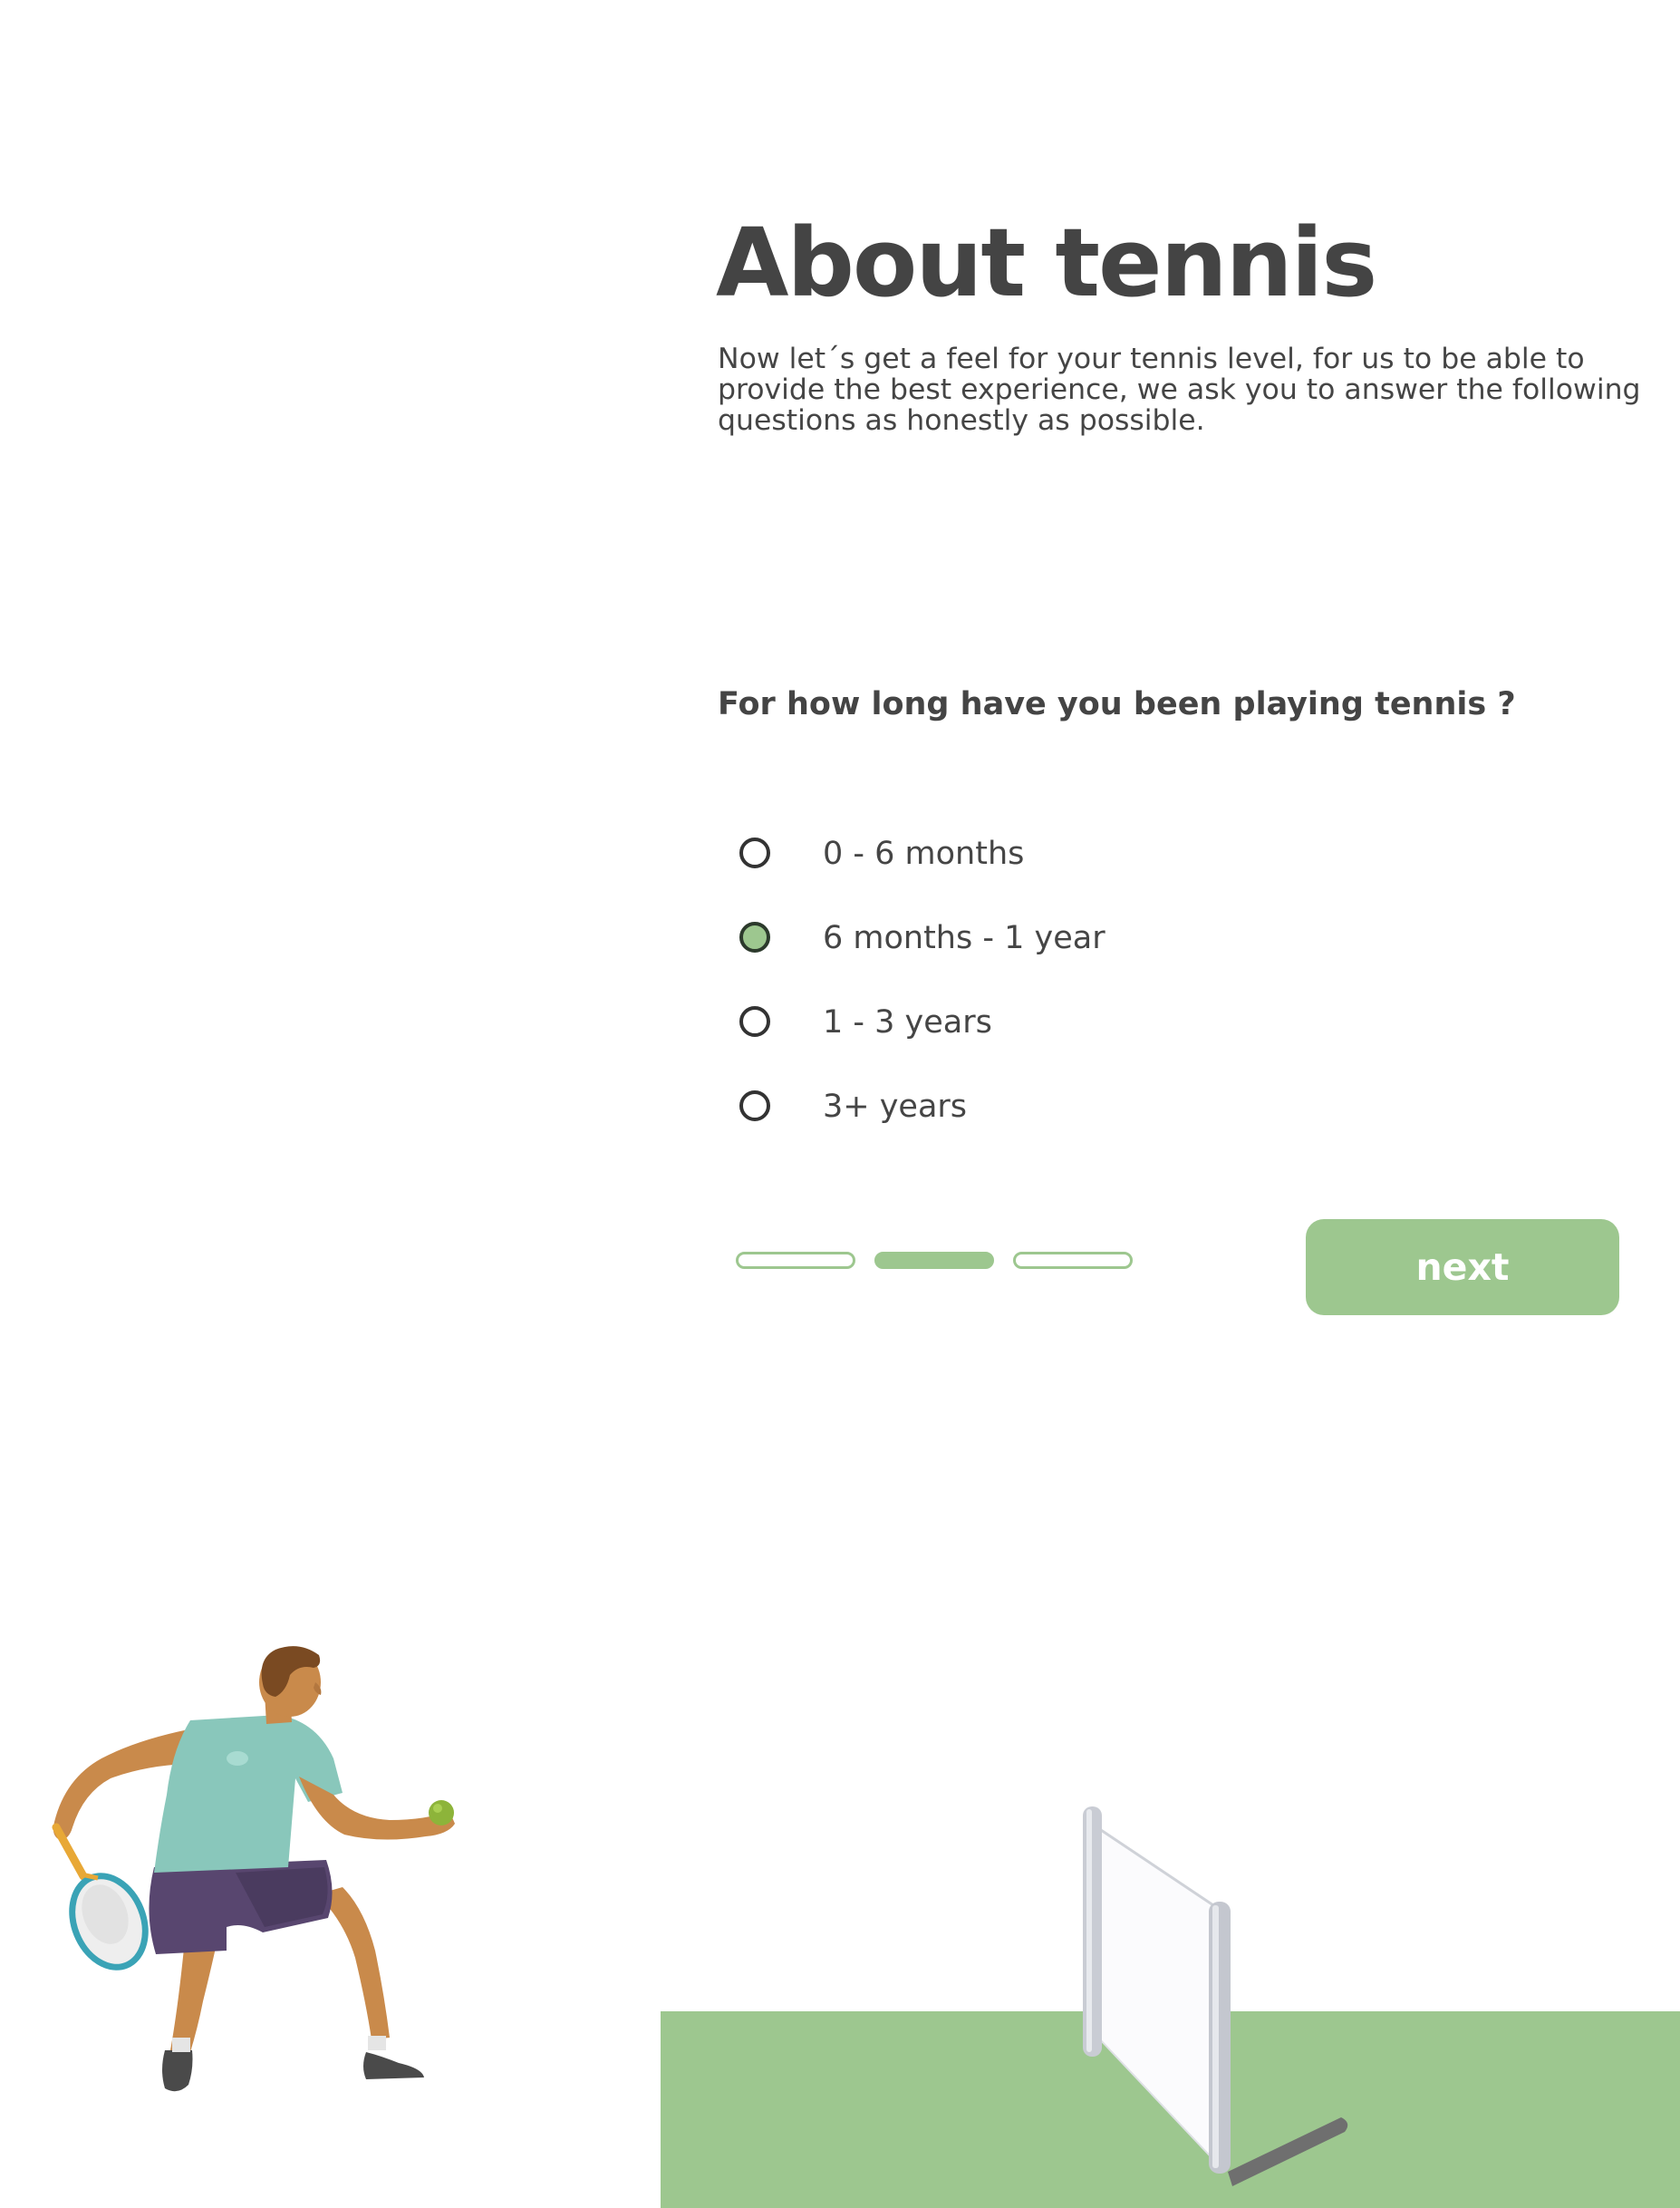 This screenshot has width=1680, height=2208. Describe the element at coordinates (1006, 1111) in the screenshot. I see `option-3-plus-years: 3+ years` at that location.